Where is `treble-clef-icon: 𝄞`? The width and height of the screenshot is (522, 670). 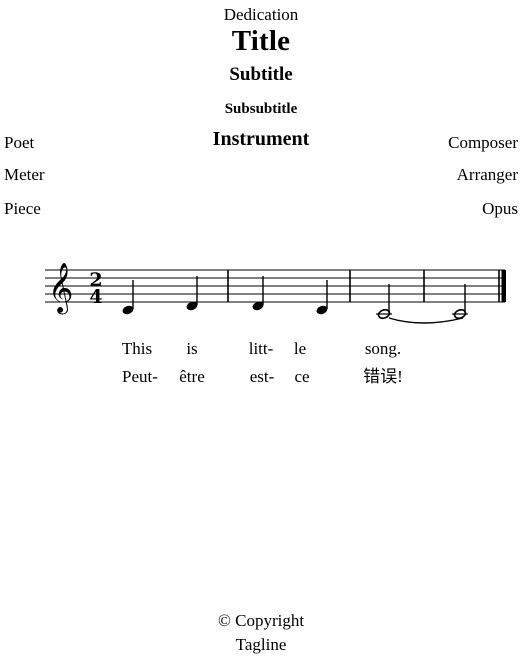 treble-clef-icon: 𝄞 is located at coordinates (60, 289).